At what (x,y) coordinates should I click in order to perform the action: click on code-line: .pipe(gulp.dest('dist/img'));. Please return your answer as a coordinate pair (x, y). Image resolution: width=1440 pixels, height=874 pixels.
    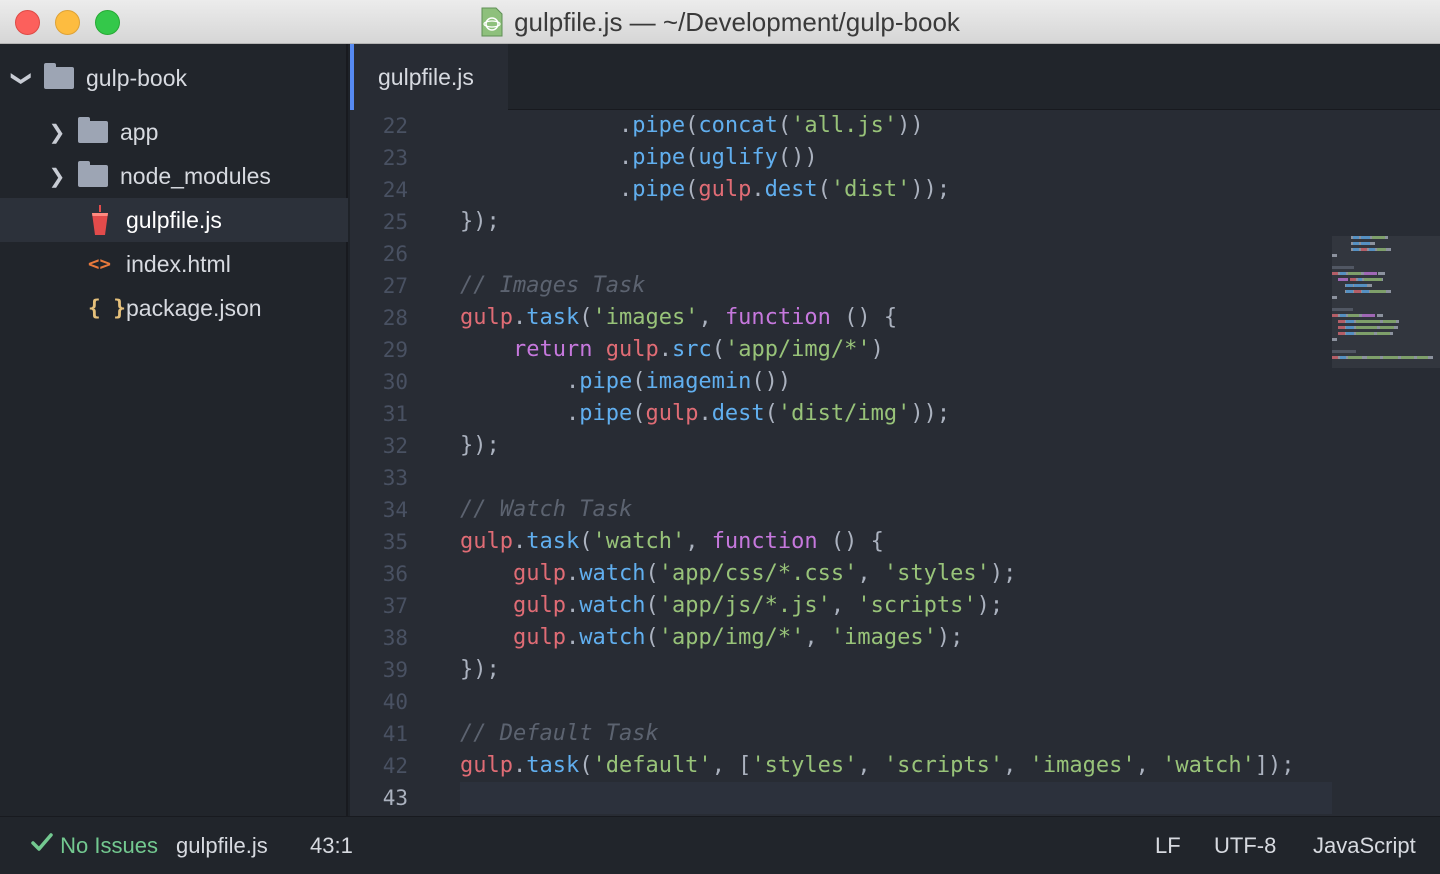
    Looking at the image, I should click on (705, 414).